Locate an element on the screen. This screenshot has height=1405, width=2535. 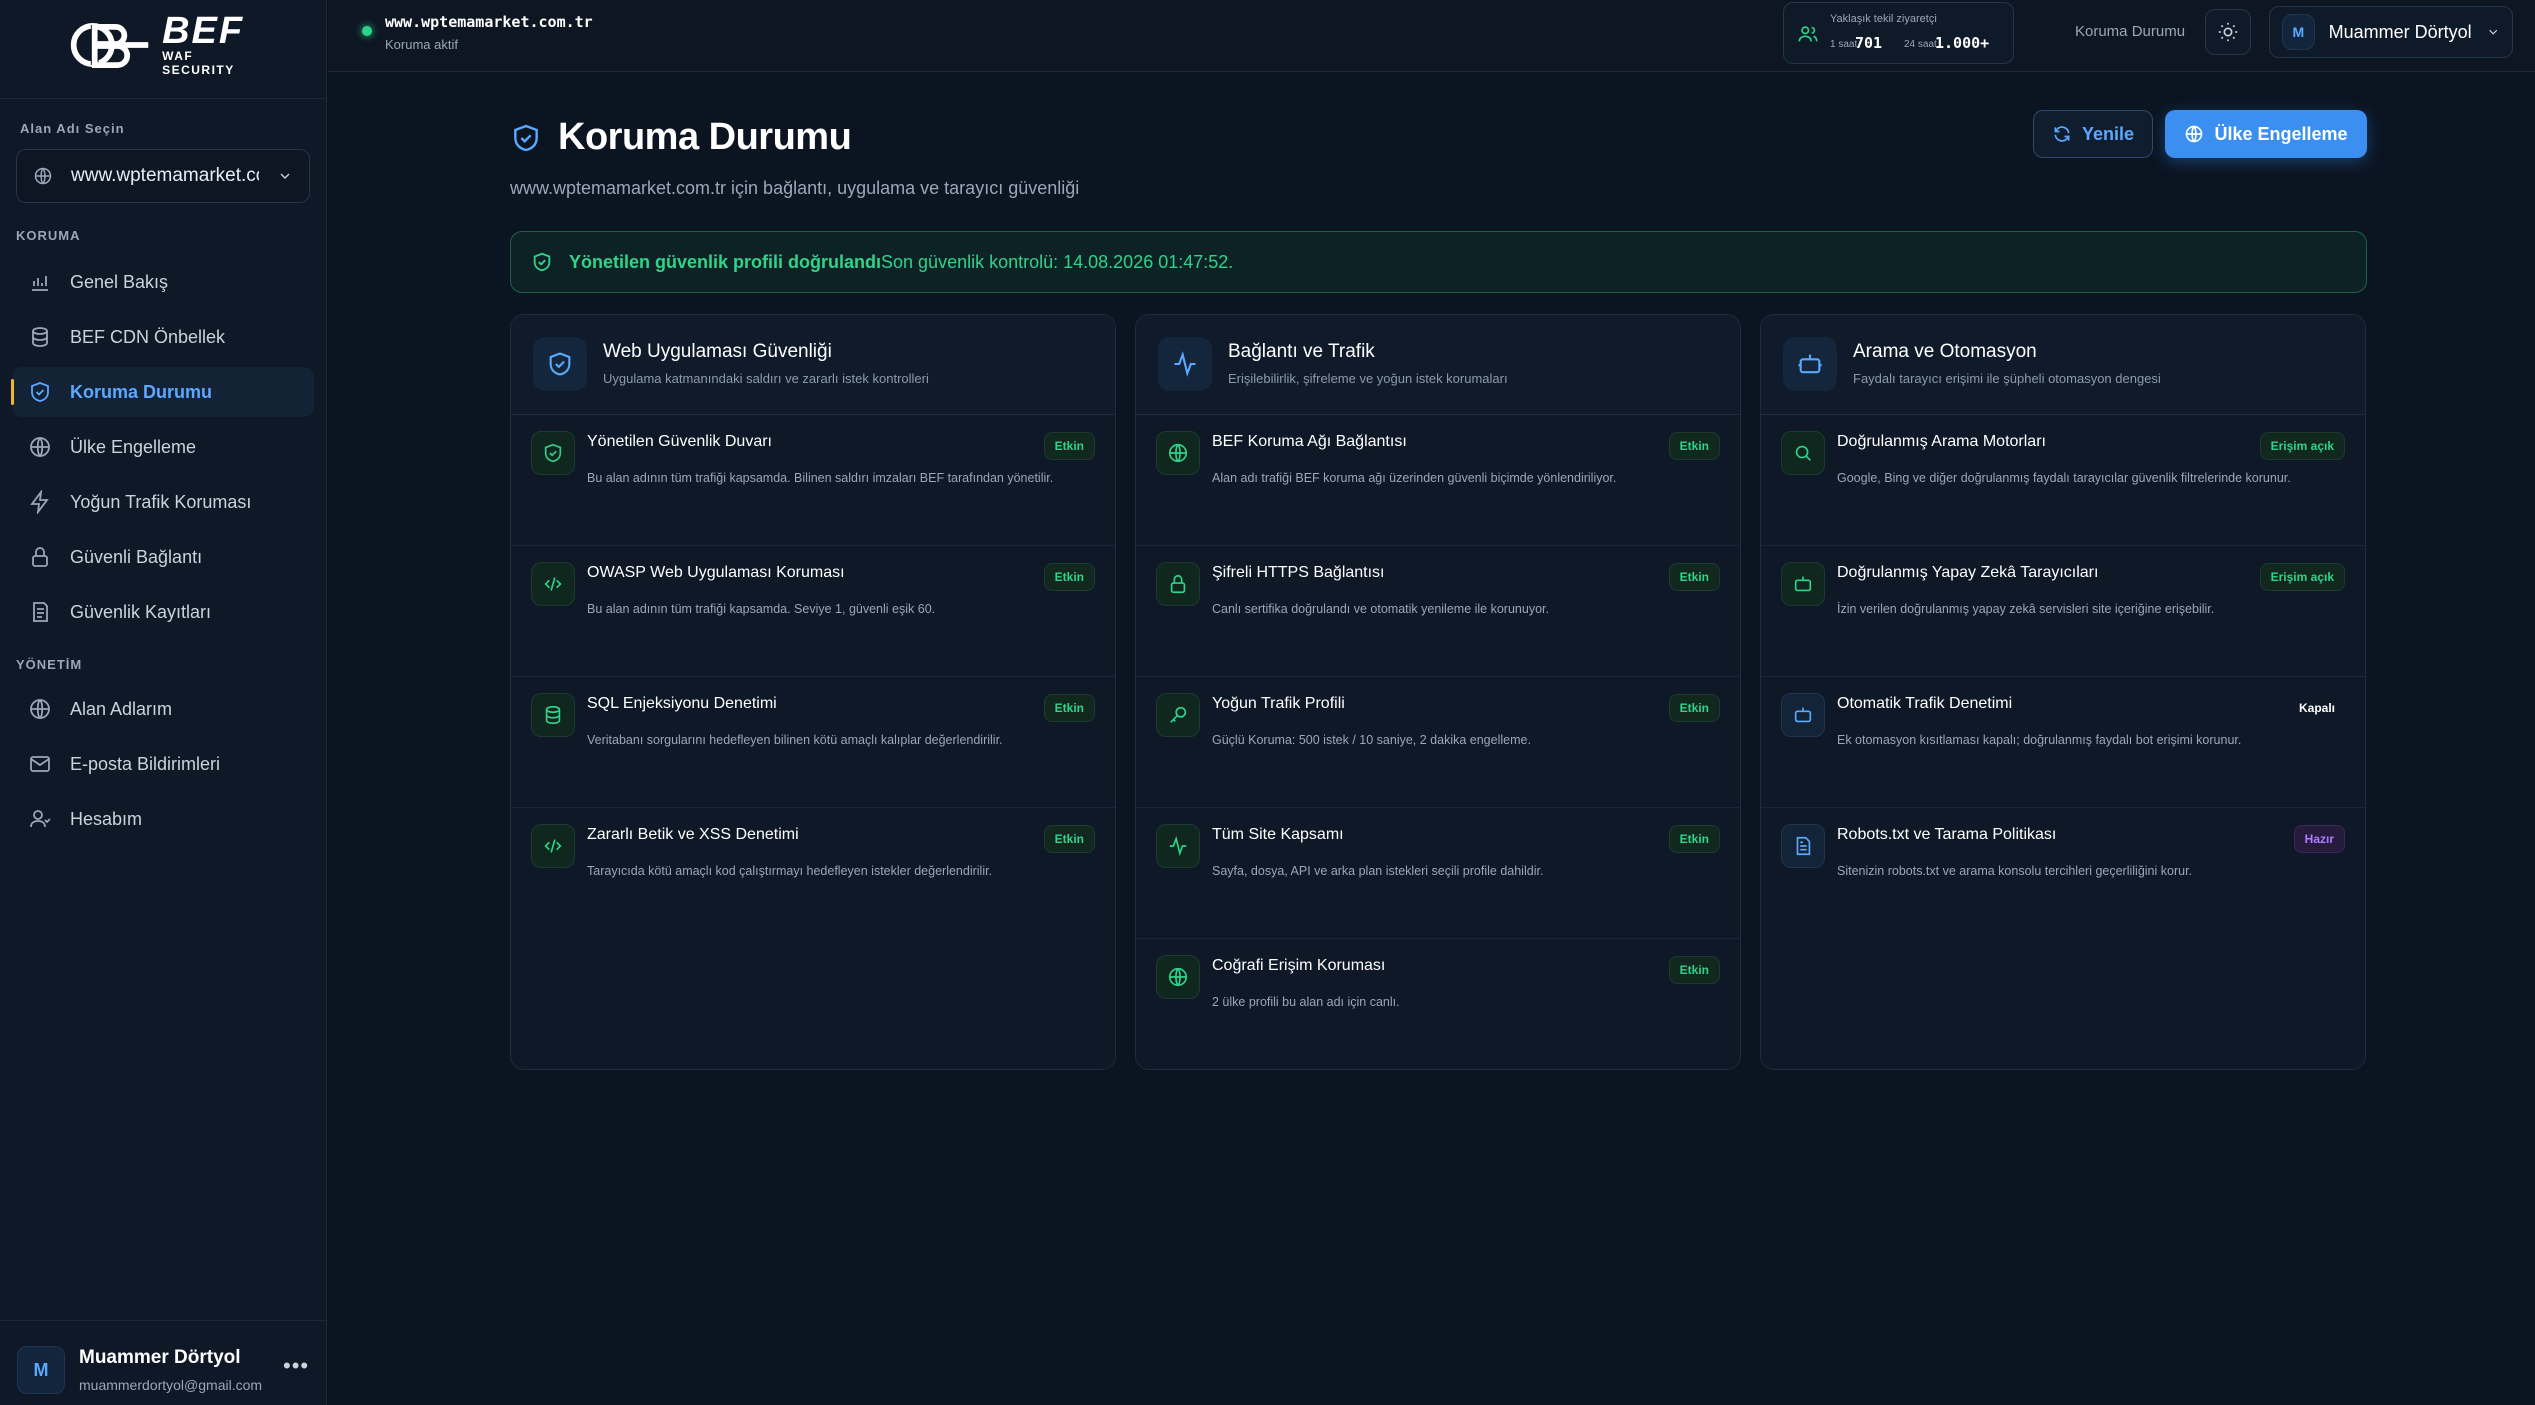
sidebar-item-country-block: Ülke Engelleme is located at coordinates (163, 447).